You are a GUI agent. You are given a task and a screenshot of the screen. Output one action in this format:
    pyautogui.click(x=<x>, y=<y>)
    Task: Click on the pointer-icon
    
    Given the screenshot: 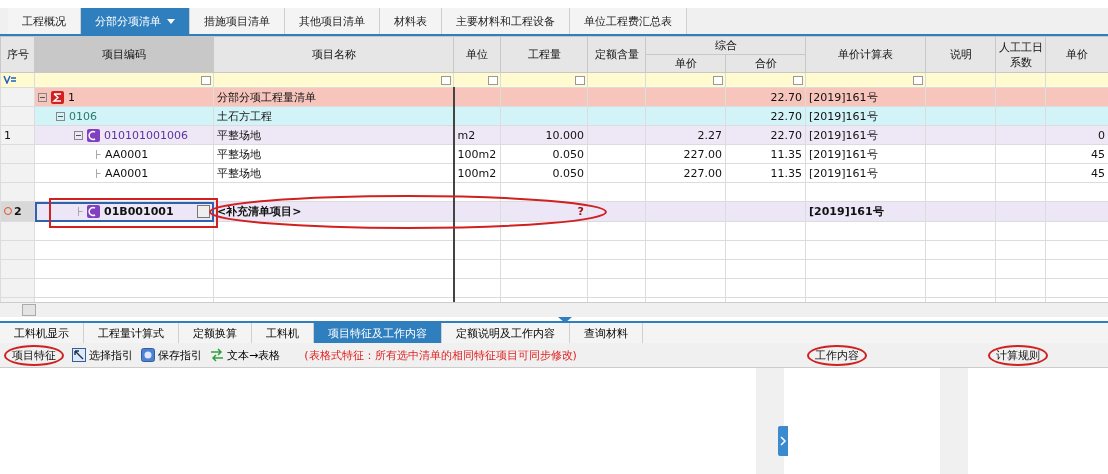 What is the action you would take?
    pyautogui.click(x=79, y=355)
    